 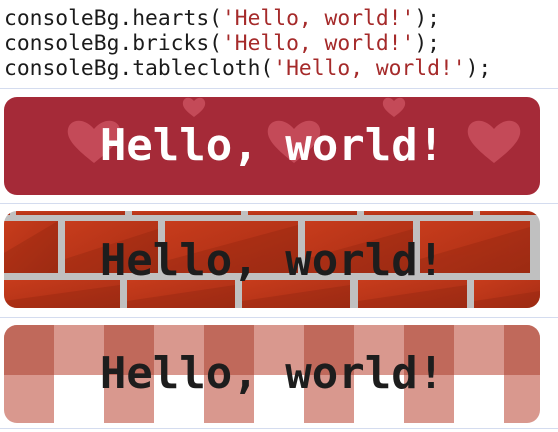 I want to click on console-separator, so click(x=279, y=88).